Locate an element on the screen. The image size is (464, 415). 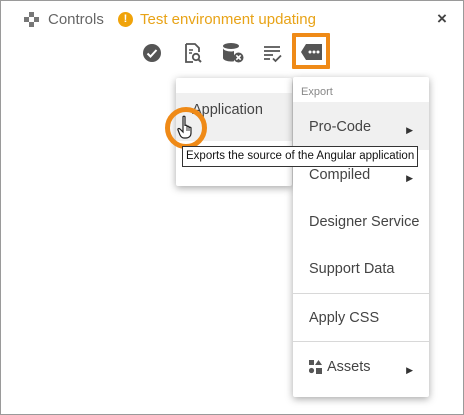
menu-item-apply-css: Apply CSS is located at coordinates (361, 317).